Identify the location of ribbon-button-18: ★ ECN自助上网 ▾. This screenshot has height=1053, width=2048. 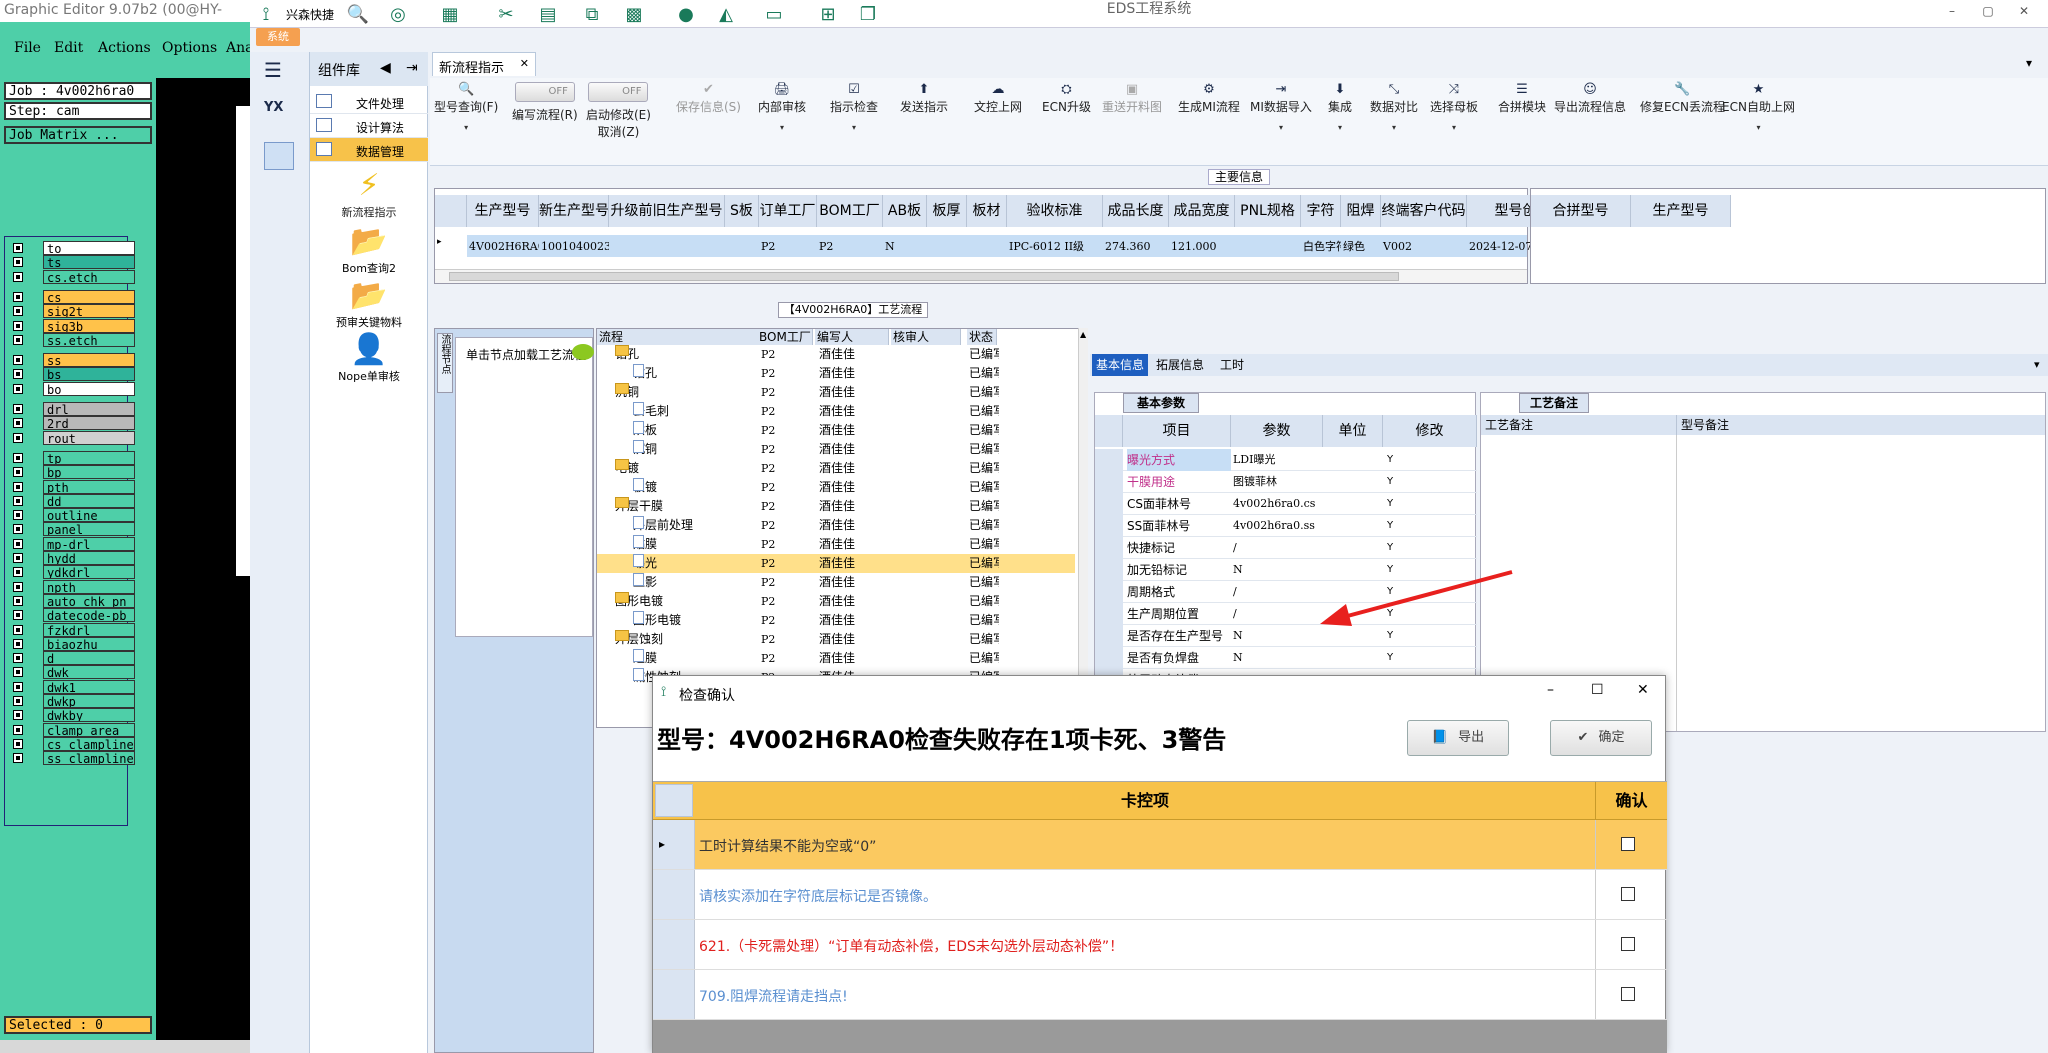
(1758, 107).